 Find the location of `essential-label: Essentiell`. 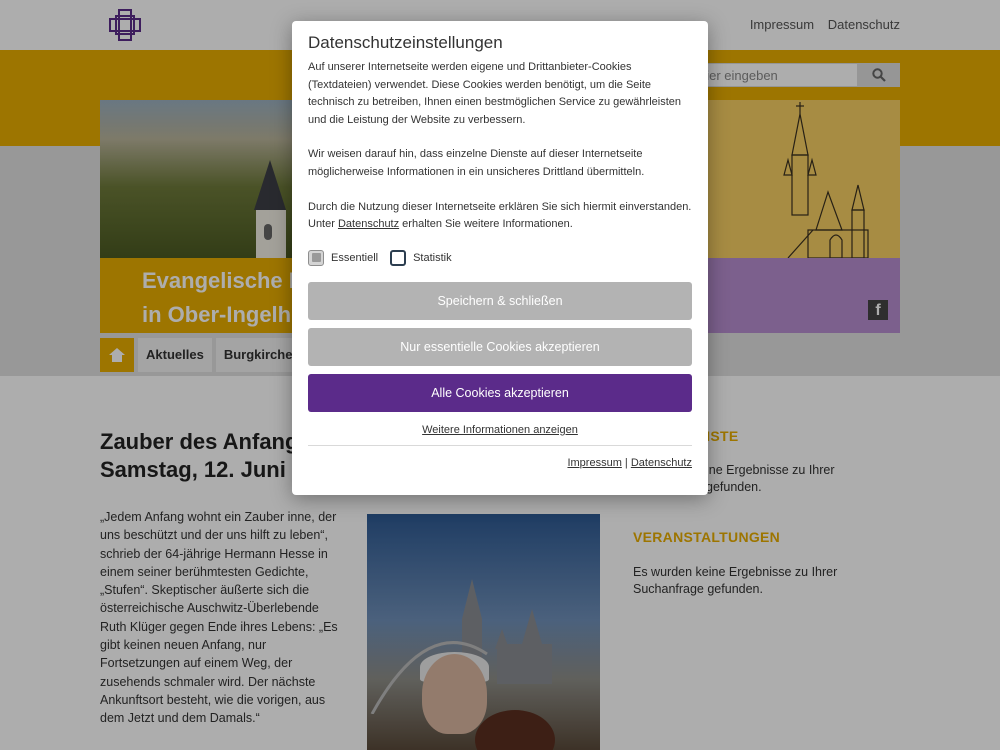

essential-label: Essentiell is located at coordinates (355, 257).